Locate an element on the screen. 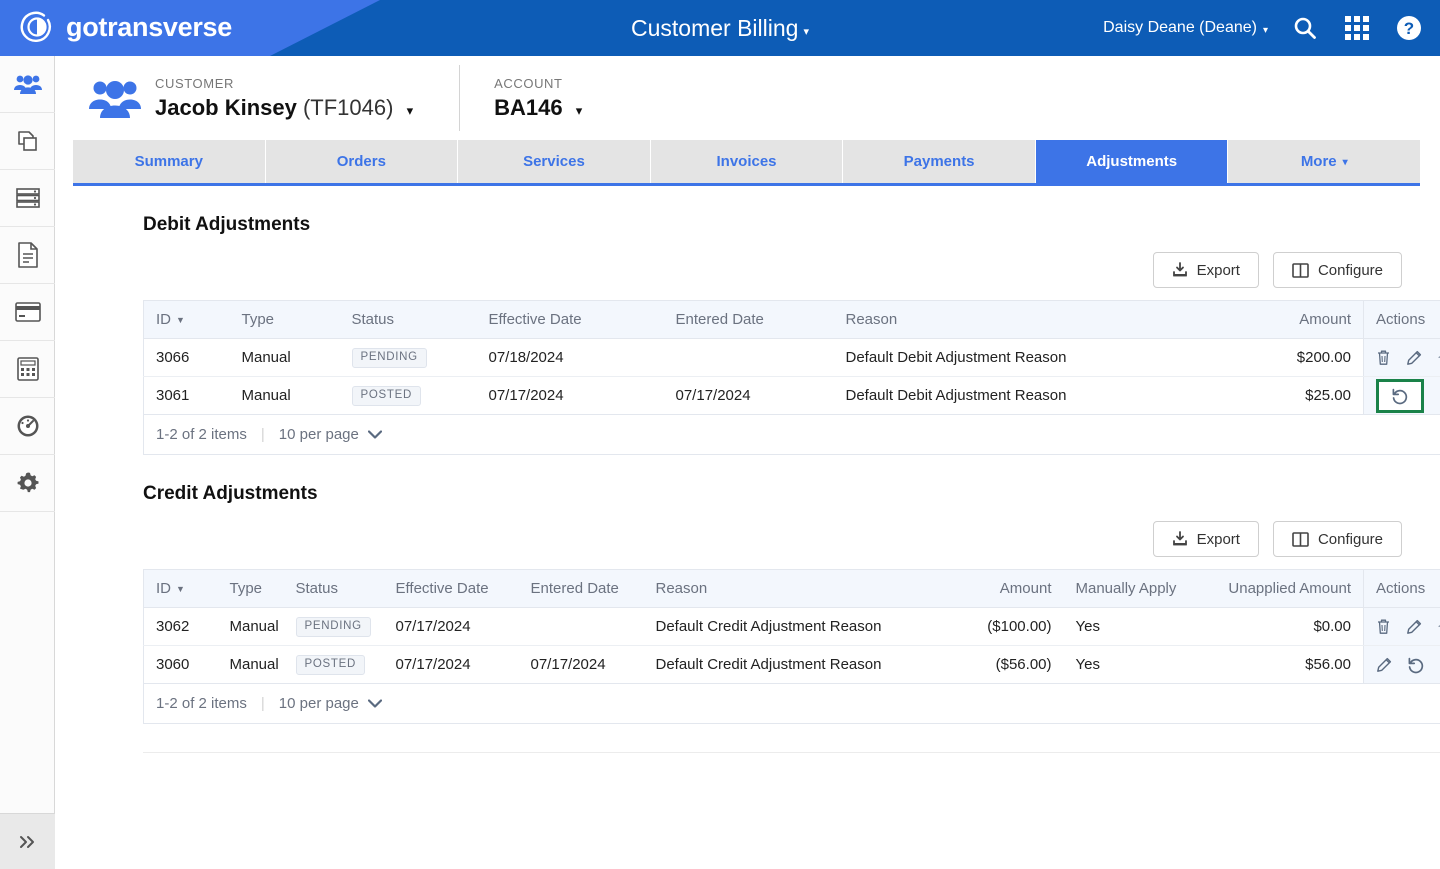  customer-block: CUSTOMER Jacob Kinsey (TF1046) ▾ is located at coordinates (284, 98).